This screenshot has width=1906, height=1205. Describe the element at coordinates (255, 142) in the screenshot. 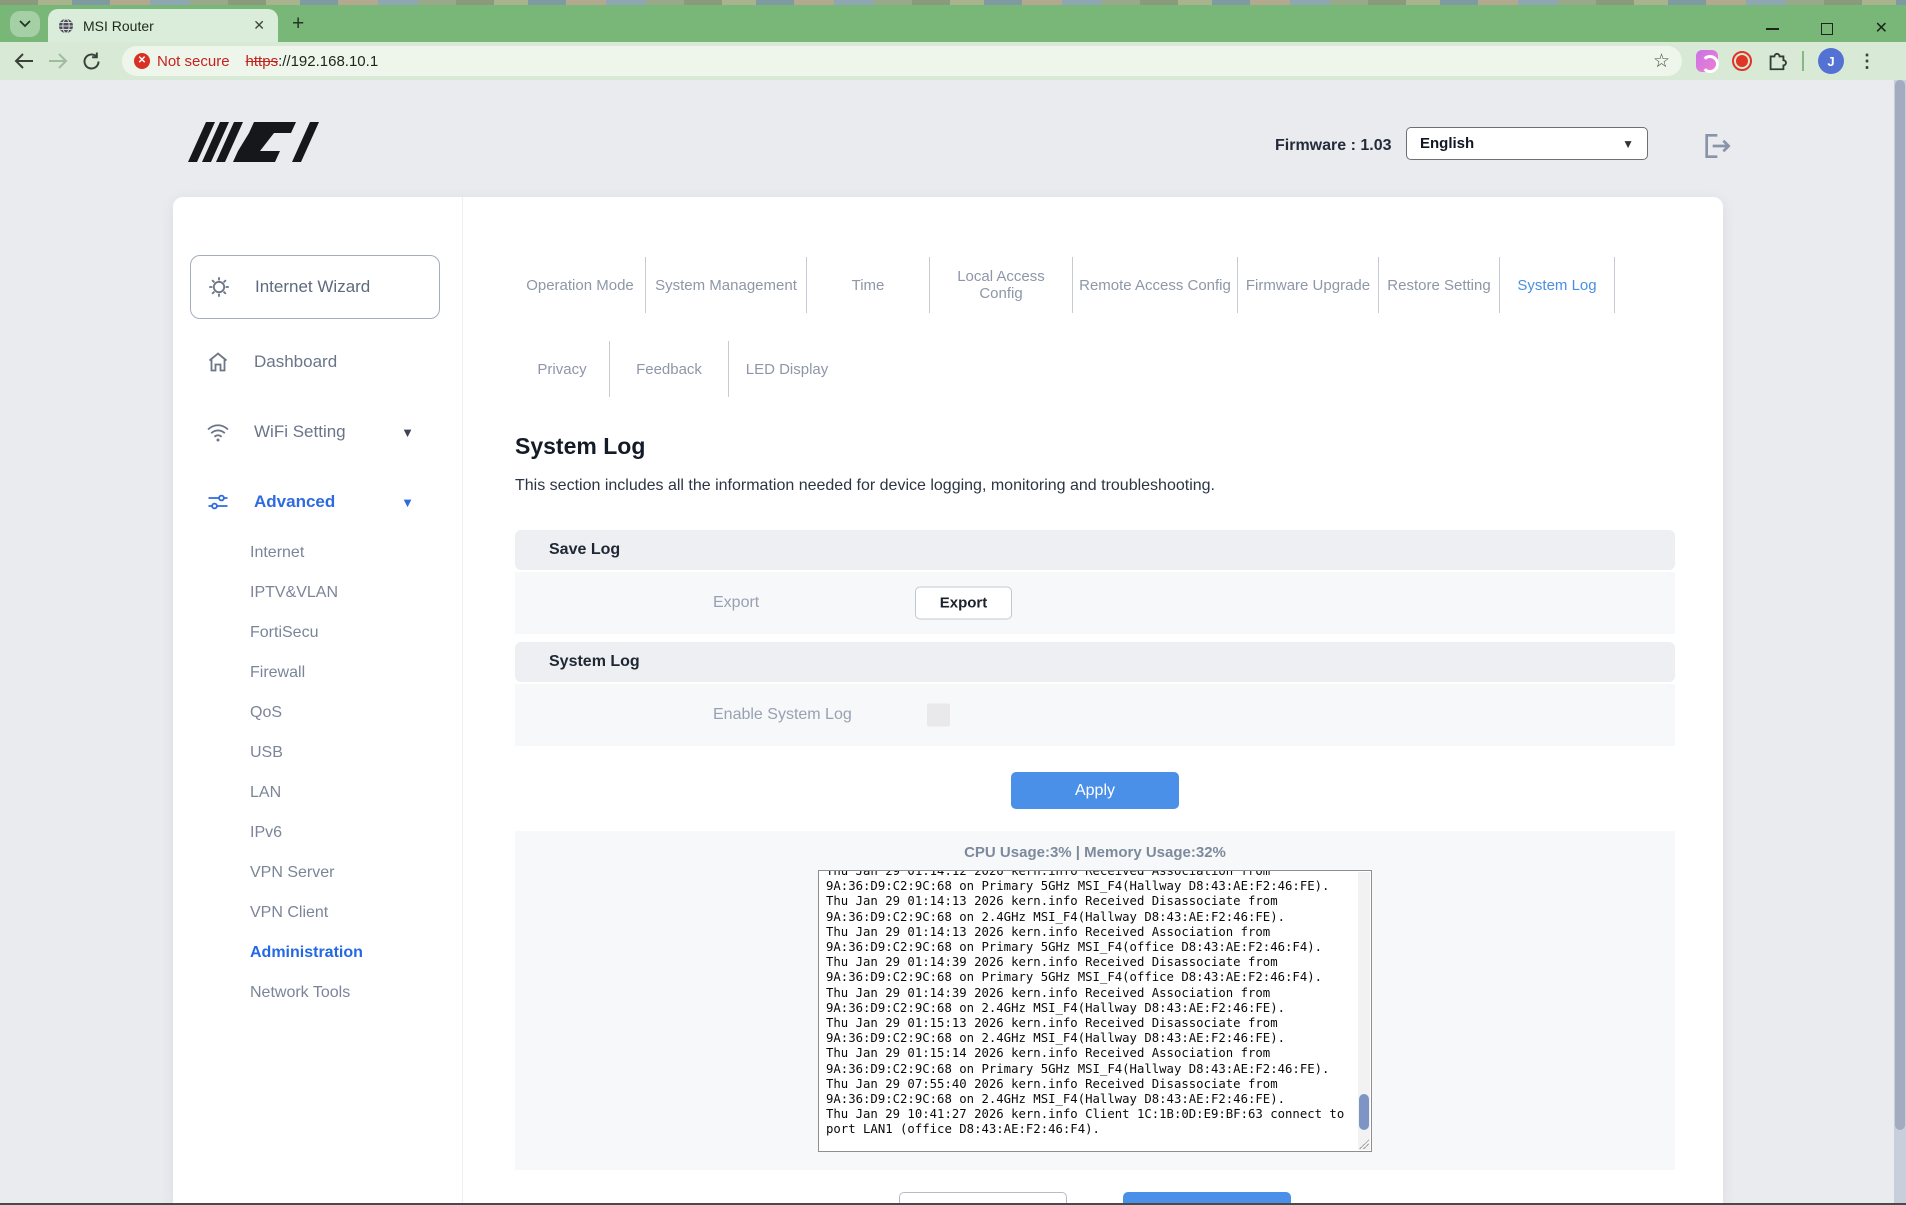

I see `msi-logo` at that location.